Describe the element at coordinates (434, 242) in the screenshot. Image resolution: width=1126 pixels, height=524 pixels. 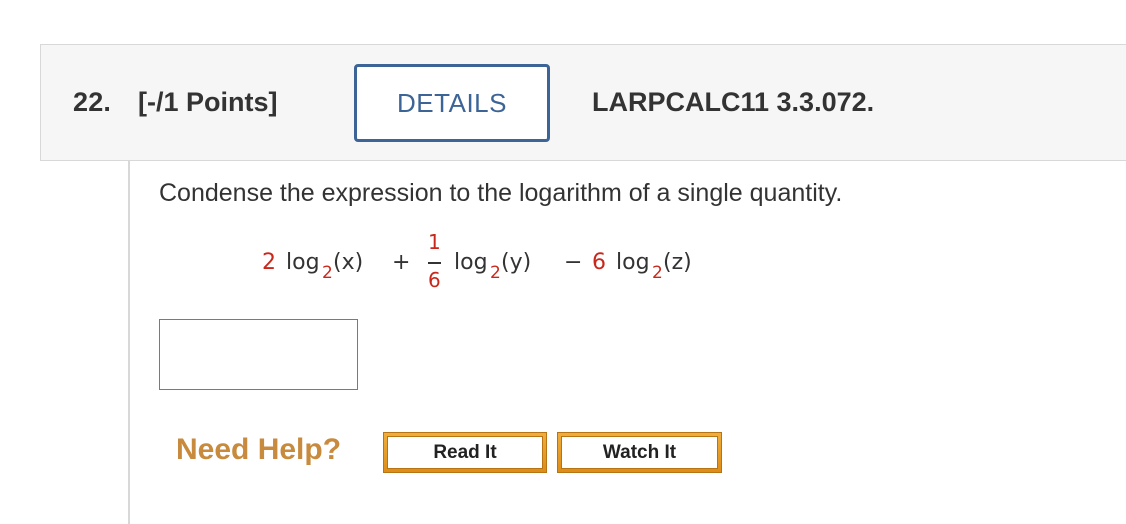
I see `fraction-numerator: 1` at that location.